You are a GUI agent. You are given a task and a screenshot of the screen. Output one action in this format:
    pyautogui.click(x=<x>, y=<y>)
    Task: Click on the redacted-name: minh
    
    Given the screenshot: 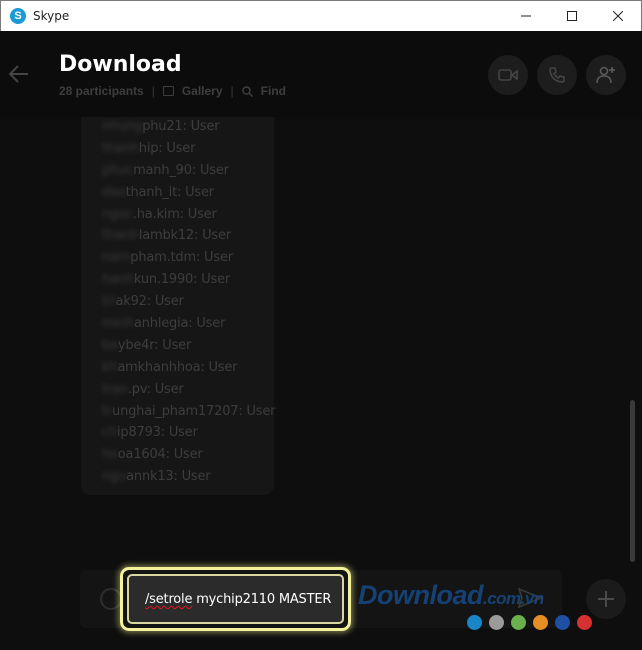 What is the action you would take?
    pyautogui.click(x=118, y=324)
    